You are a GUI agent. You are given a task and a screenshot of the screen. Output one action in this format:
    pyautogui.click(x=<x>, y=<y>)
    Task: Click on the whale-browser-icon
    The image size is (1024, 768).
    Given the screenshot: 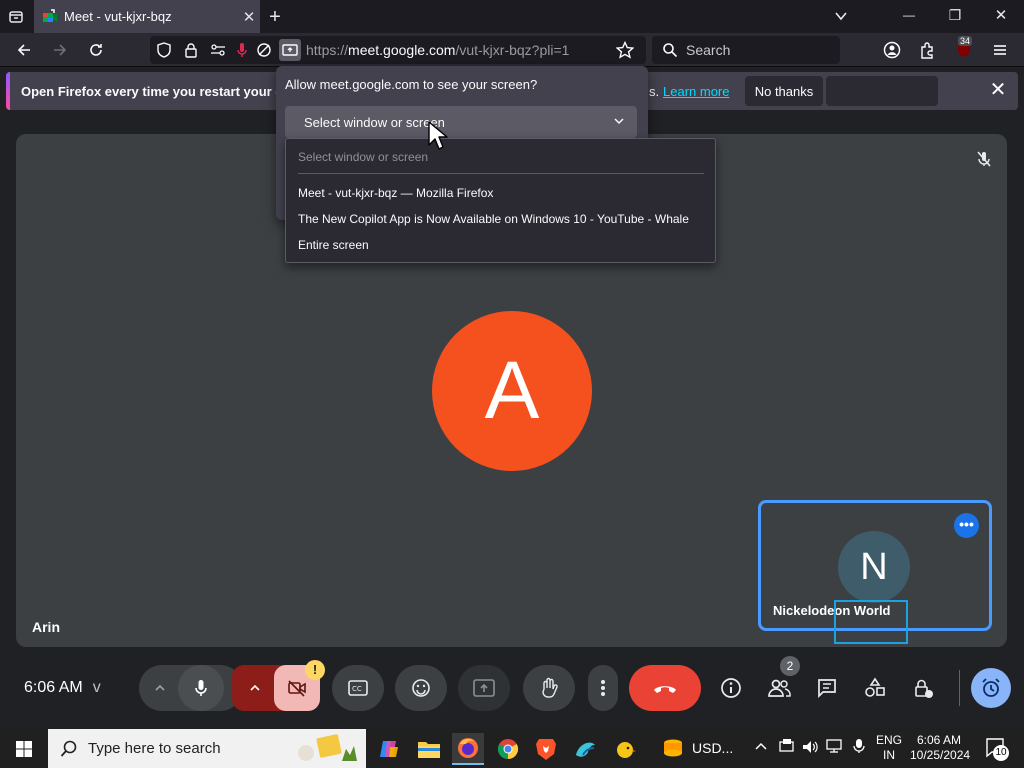 What is the action you would take?
    pyautogui.click(x=585, y=749)
    